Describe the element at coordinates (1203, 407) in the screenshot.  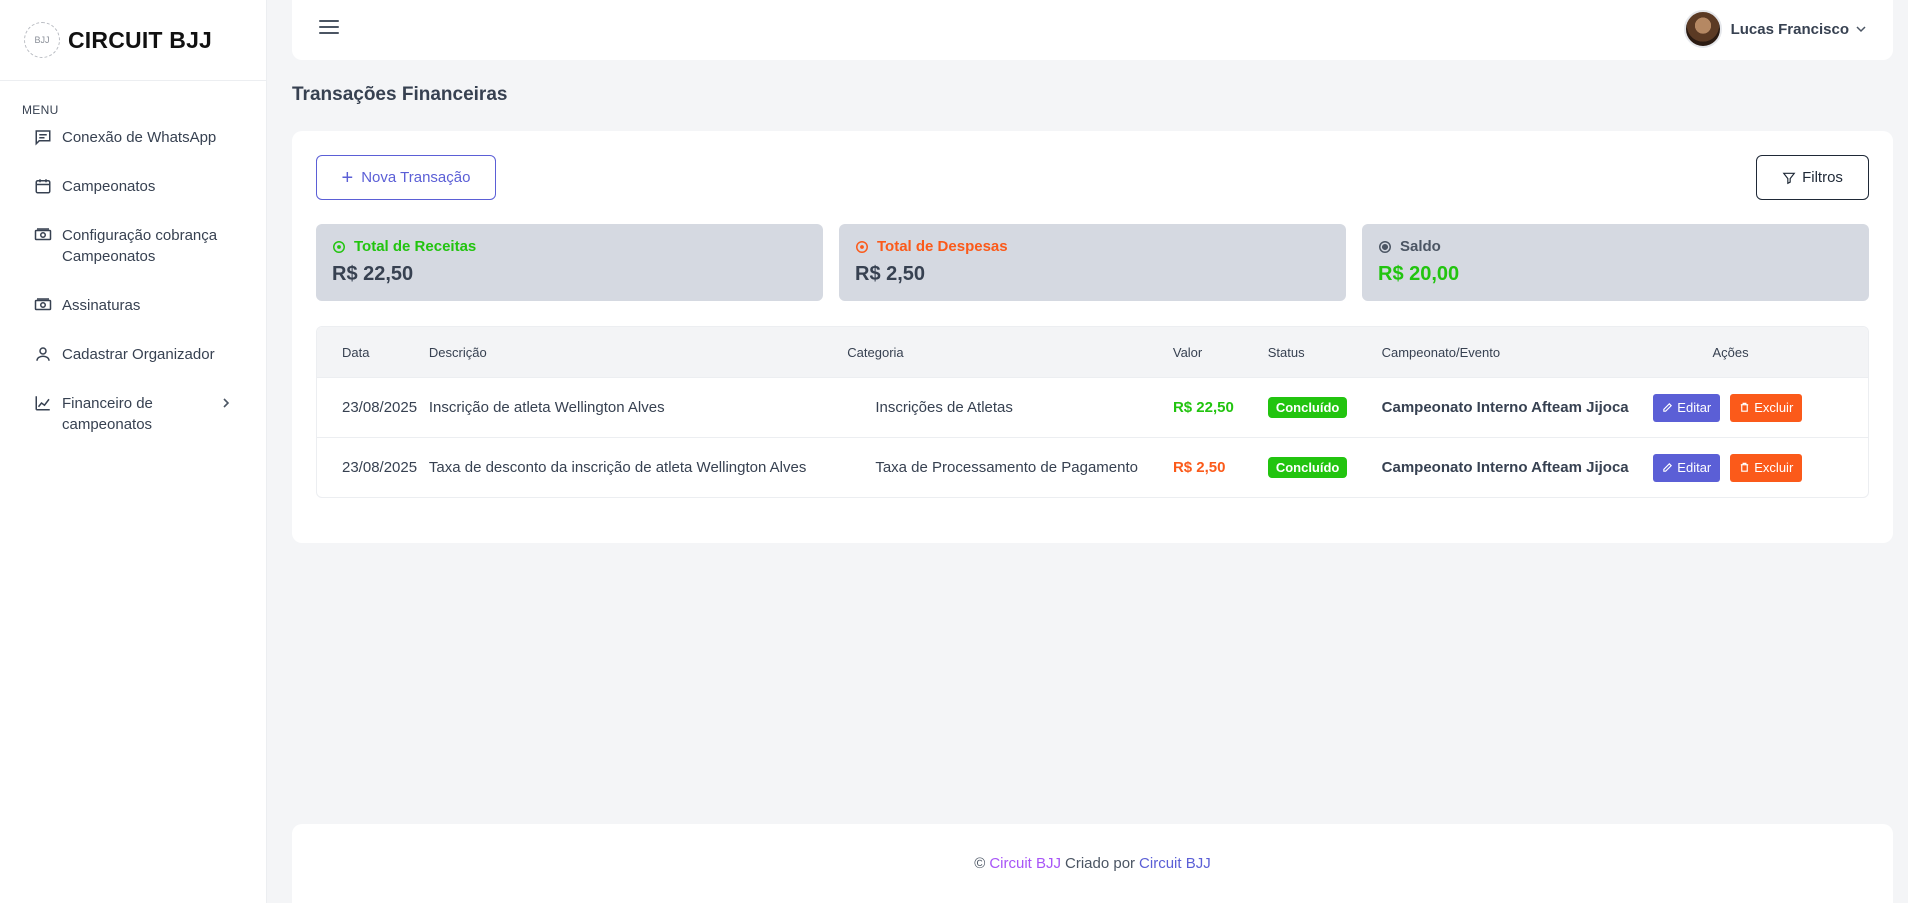
I see `cell-valor: R$ 22,50` at that location.